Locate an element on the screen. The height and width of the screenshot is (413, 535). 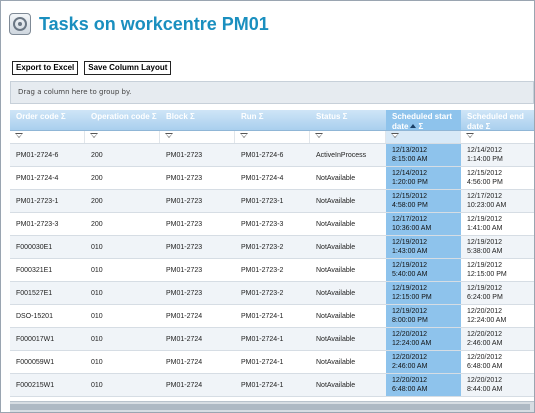
table-cell: 12/19/2012 5:40:00 AM is located at coordinates (423, 270).